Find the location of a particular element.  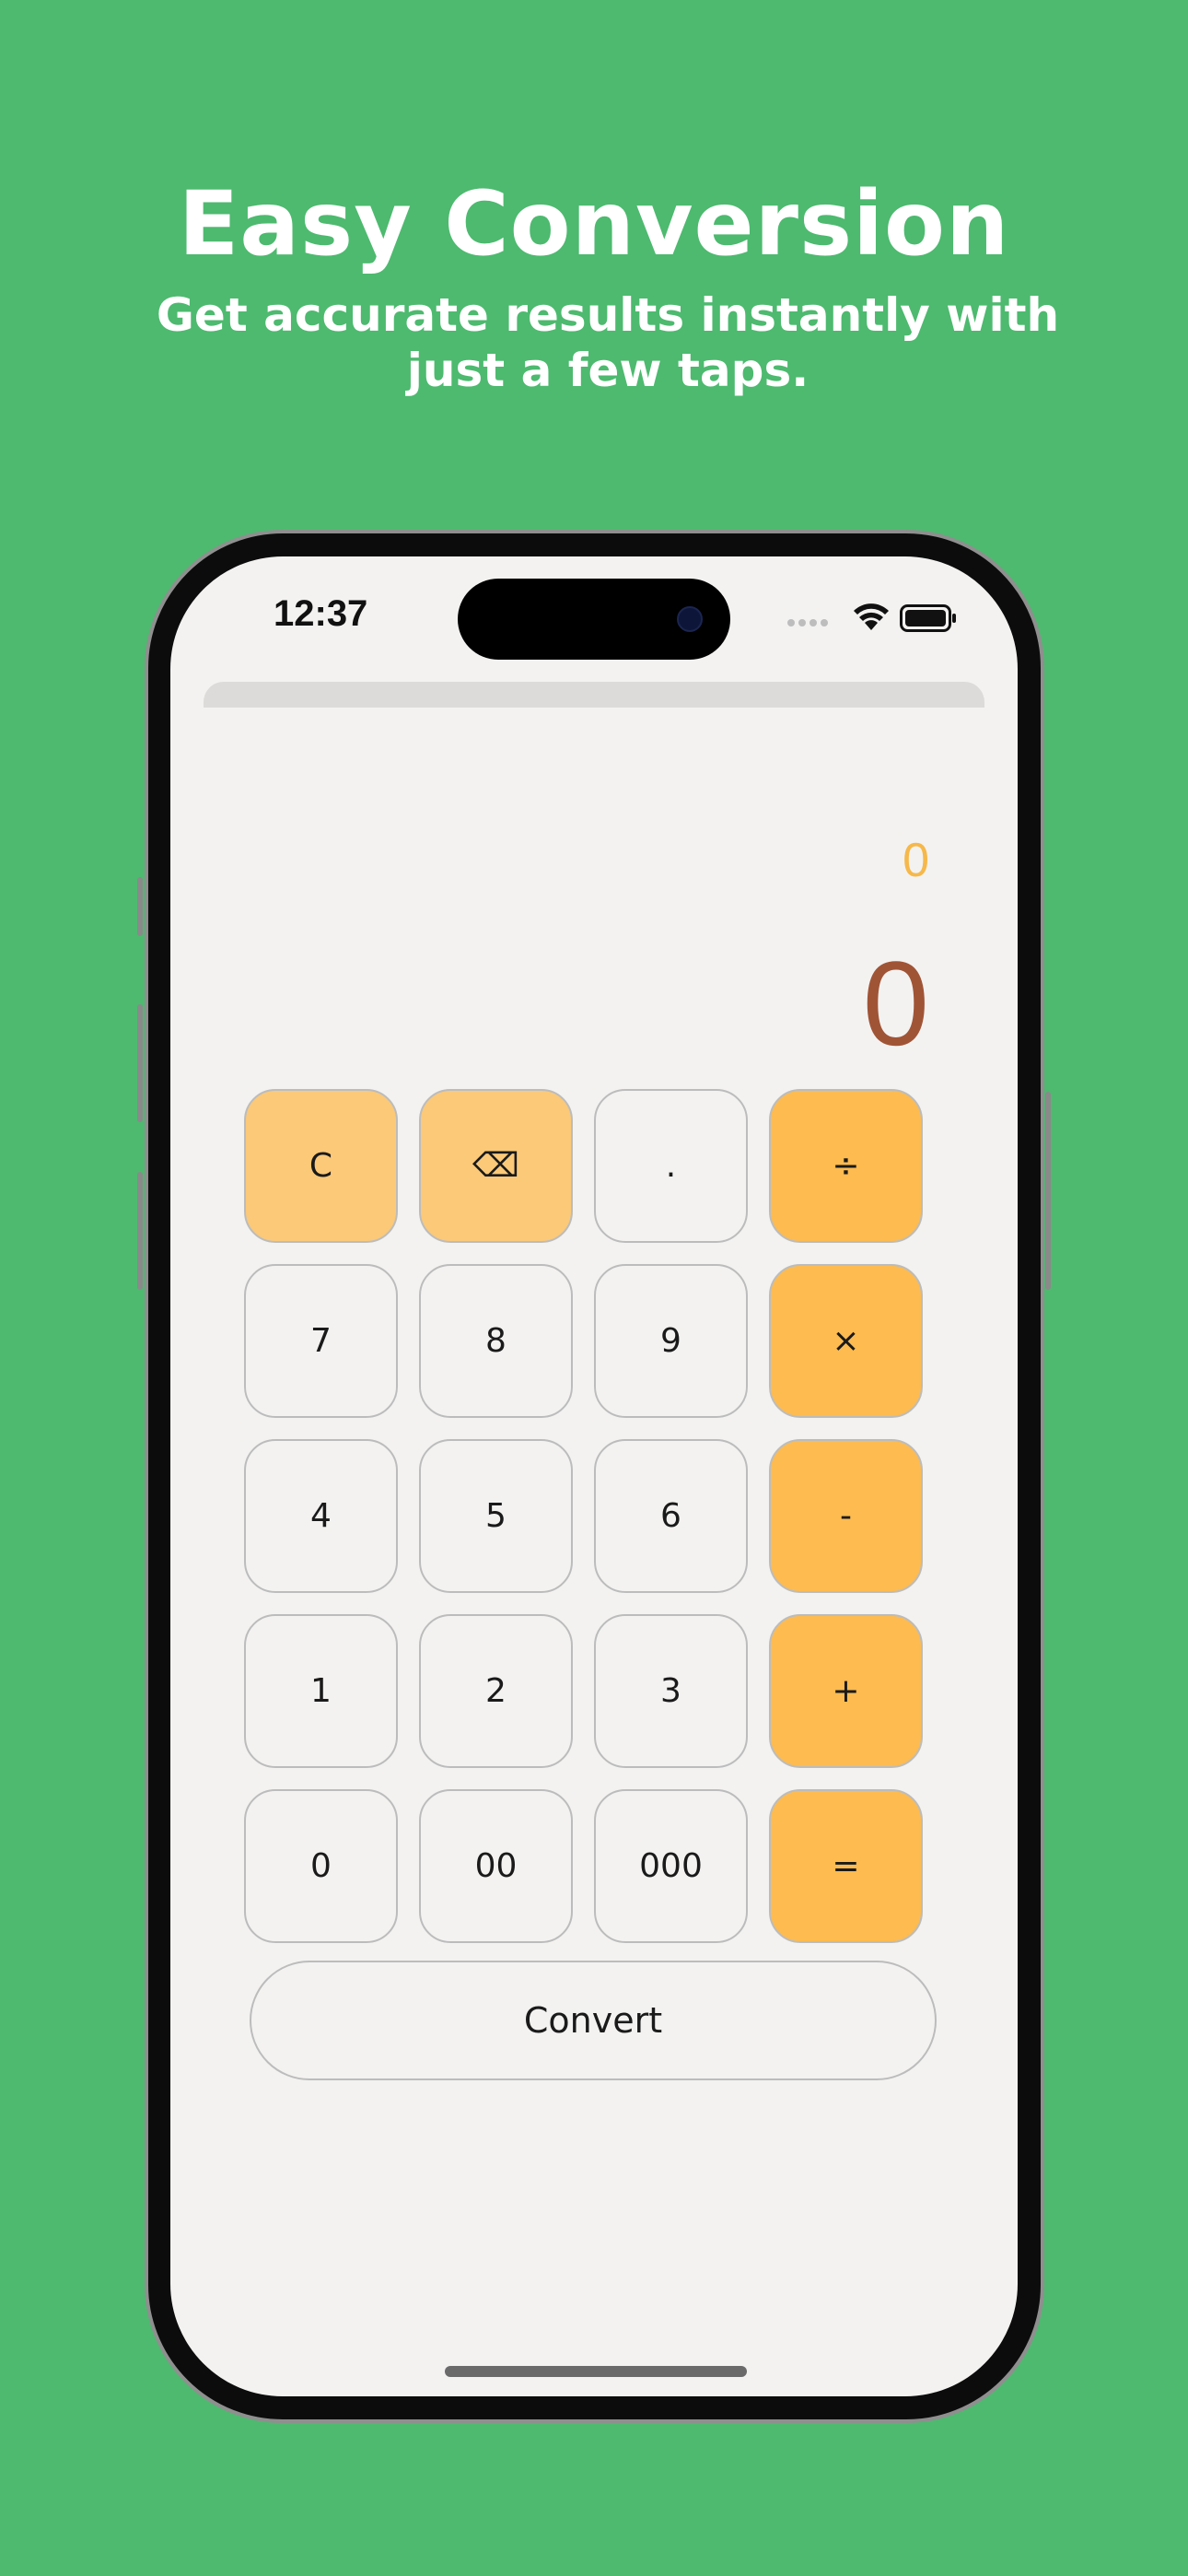

key-label: = is located at coordinates (846, 1866).